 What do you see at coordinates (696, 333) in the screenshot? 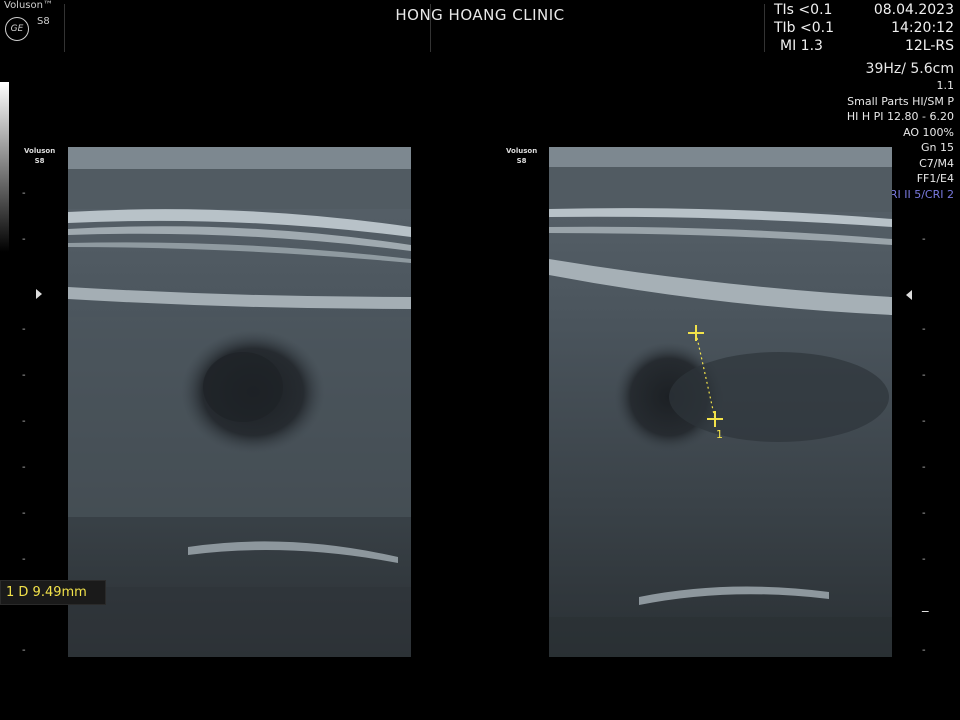
I see `caliper-start-icon` at bounding box center [696, 333].